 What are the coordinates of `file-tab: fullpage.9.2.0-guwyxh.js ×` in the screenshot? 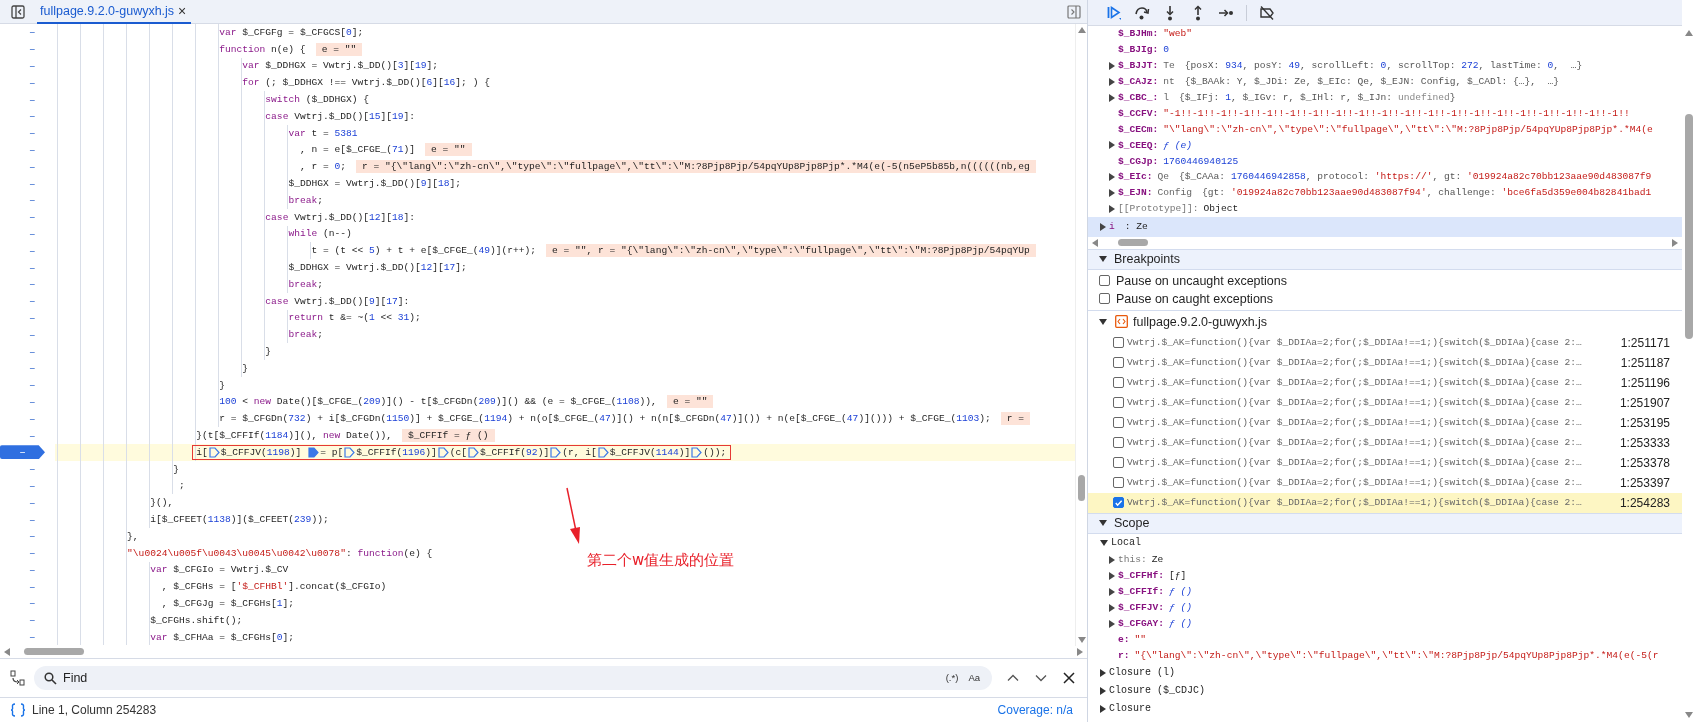 It's located at (114, 12).